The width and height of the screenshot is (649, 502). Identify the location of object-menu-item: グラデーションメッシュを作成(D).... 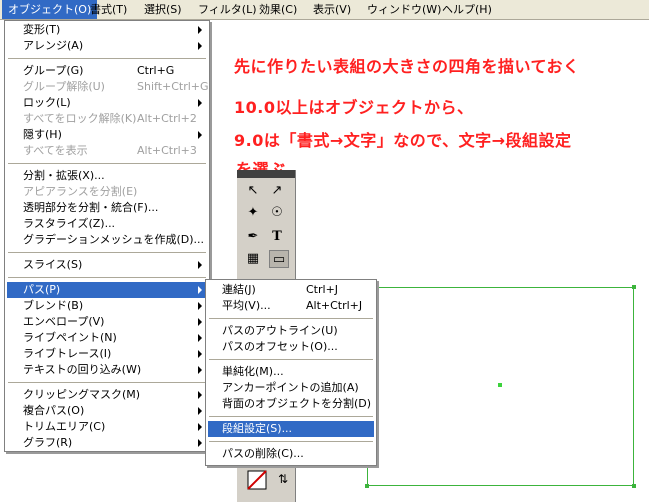
(107, 240).